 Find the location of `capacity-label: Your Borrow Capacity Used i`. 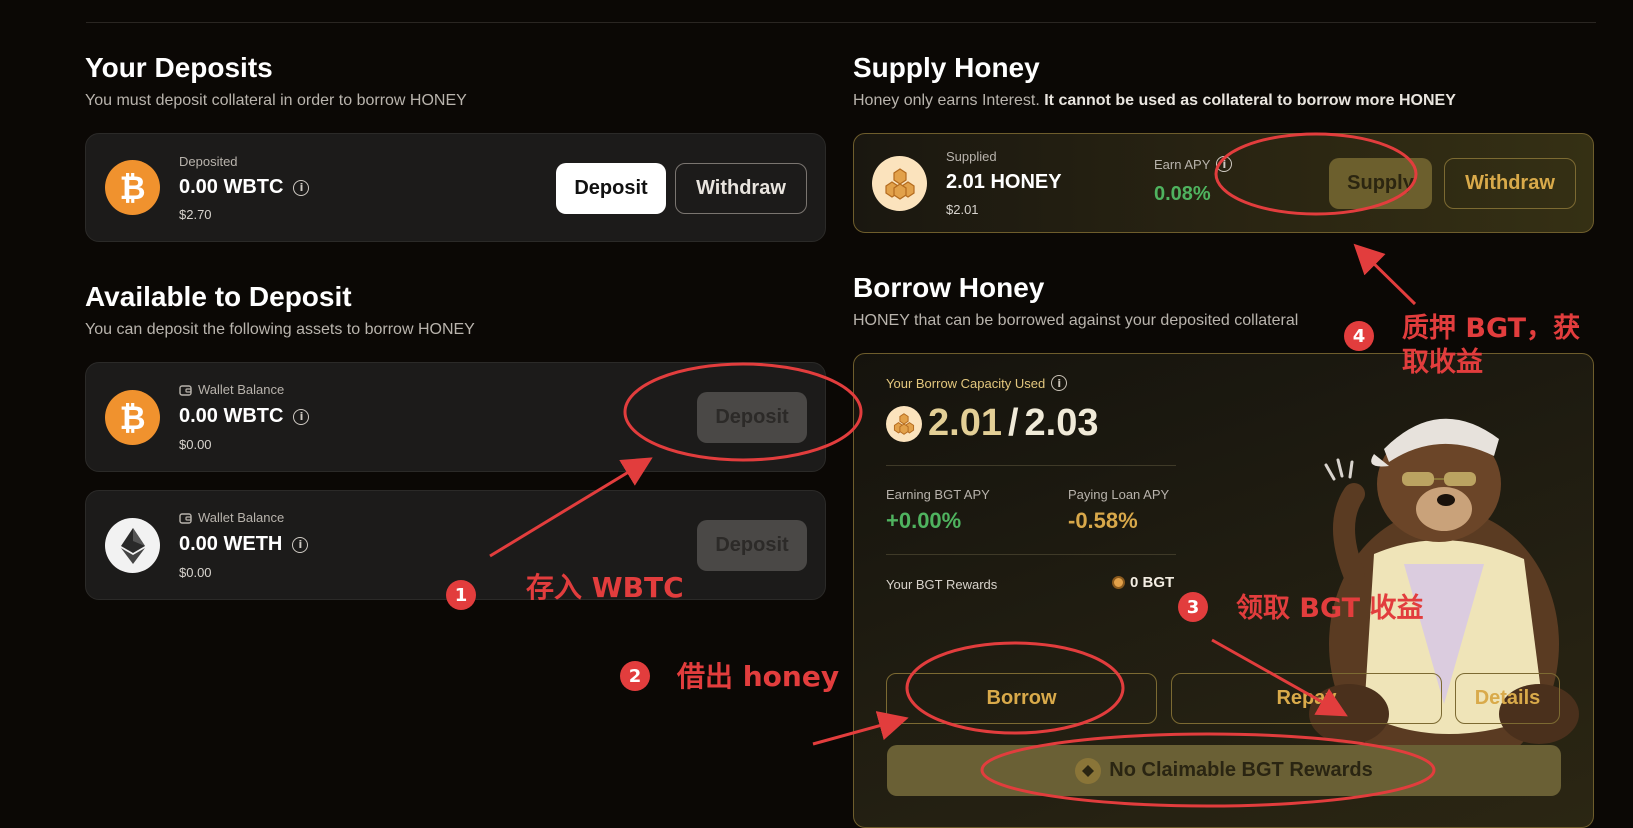

capacity-label: Your Borrow Capacity Used i is located at coordinates (977, 383).